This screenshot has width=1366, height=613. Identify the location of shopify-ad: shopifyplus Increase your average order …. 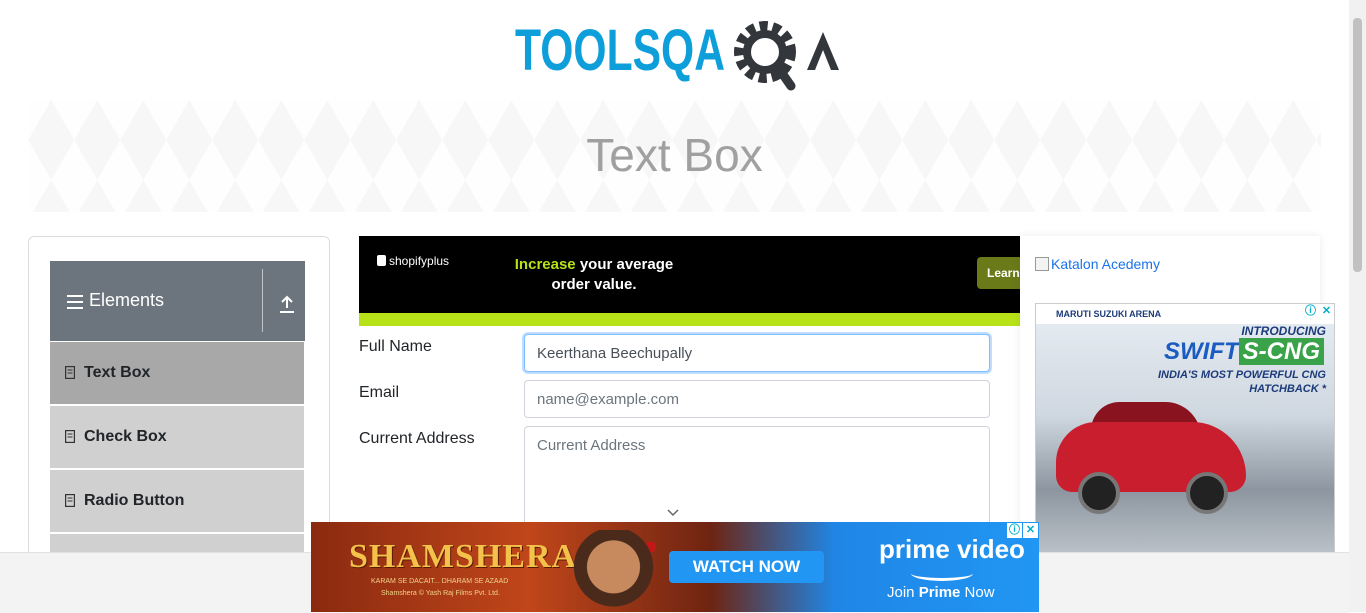
(689, 281).